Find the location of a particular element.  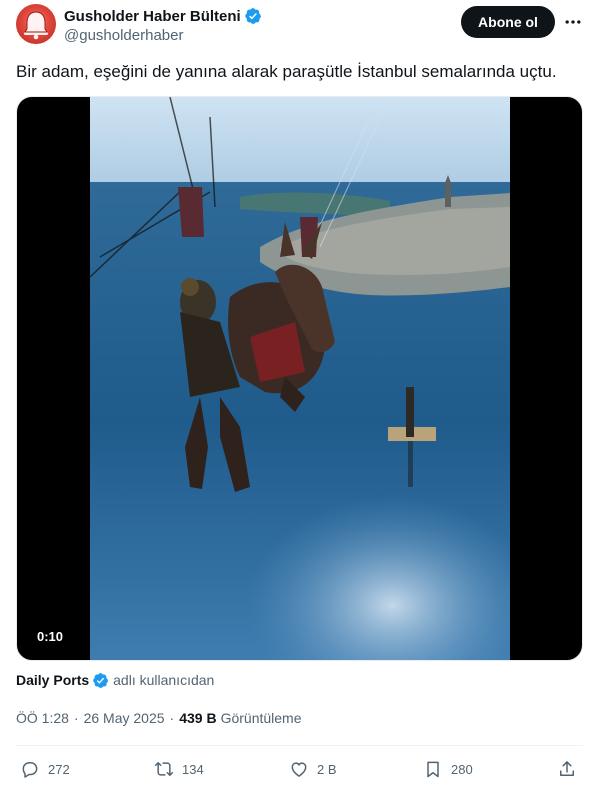

video-duration: 0:10 is located at coordinates (50, 636).